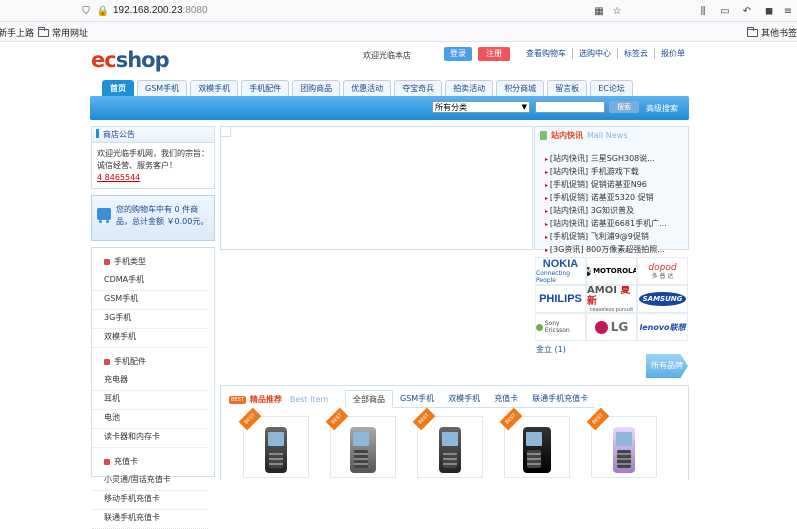 Image resolution: width=797 pixels, height=529 pixels. What do you see at coordinates (788, 11) in the screenshot?
I see `menu-icon: ≡` at bounding box center [788, 11].